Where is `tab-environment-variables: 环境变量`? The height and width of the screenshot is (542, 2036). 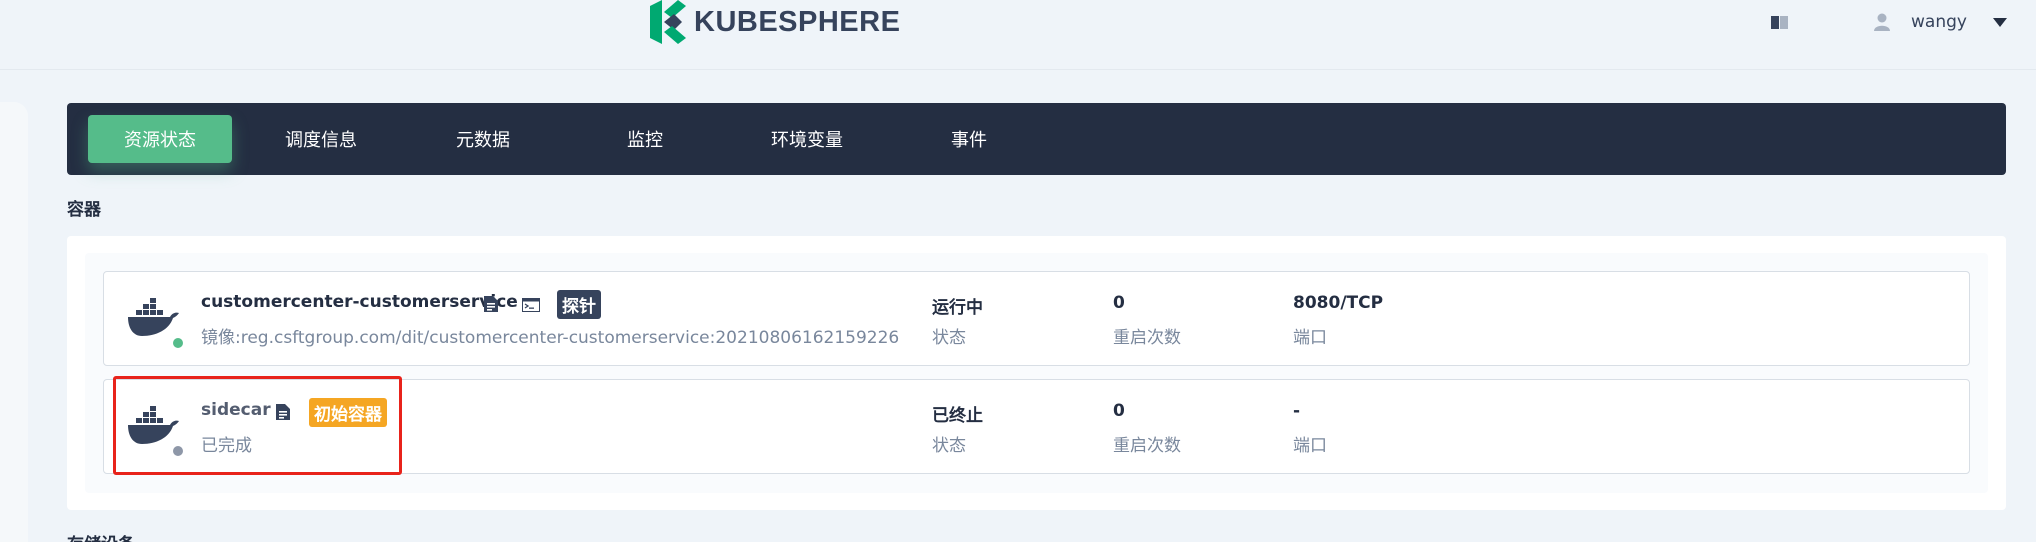 tab-environment-variables: 环境变量 is located at coordinates (807, 139).